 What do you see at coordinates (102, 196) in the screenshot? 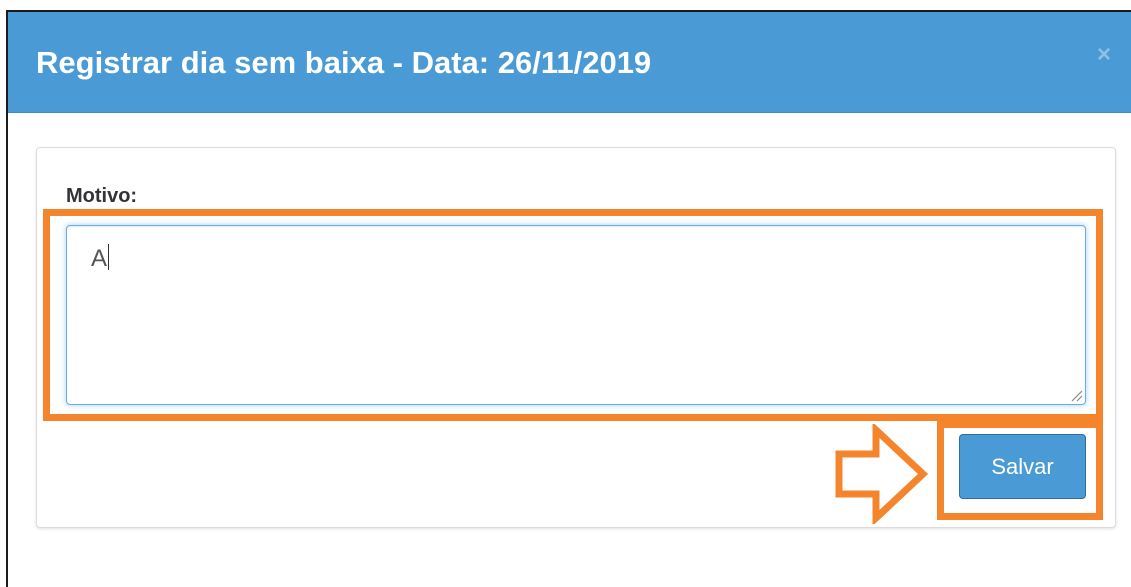
I see `motivo-label: Motivo:` at bounding box center [102, 196].